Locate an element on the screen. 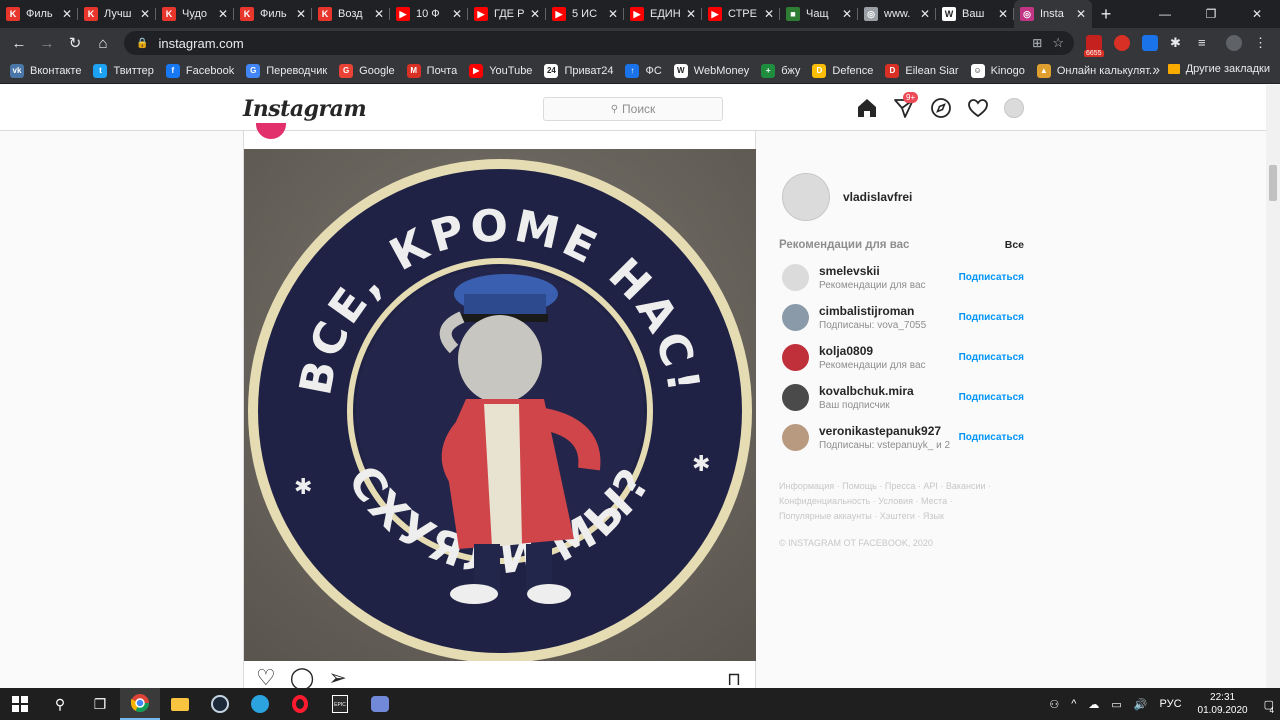 This screenshot has width=1280, height=720. epic-games-icon: EPIC is located at coordinates (340, 704).